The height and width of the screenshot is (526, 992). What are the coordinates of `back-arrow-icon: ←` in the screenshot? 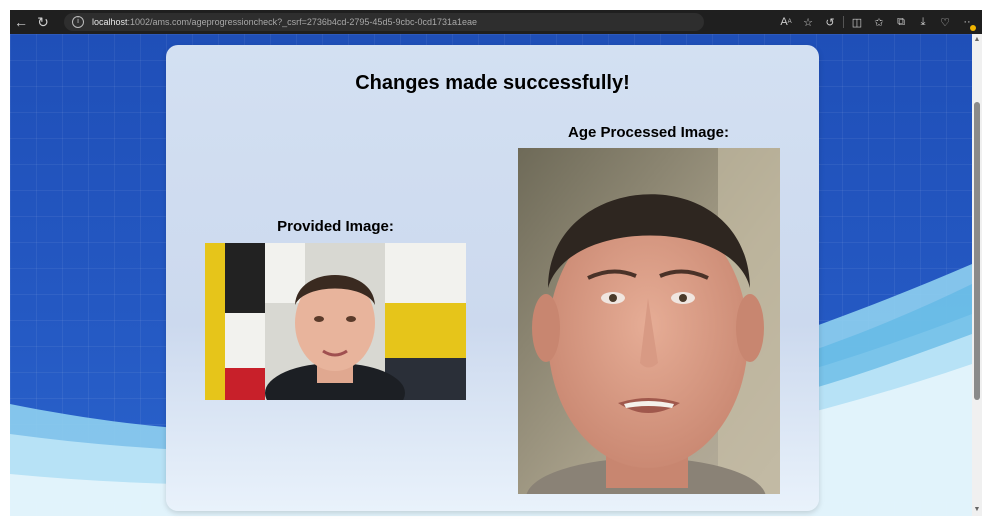 It's located at (21, 22).